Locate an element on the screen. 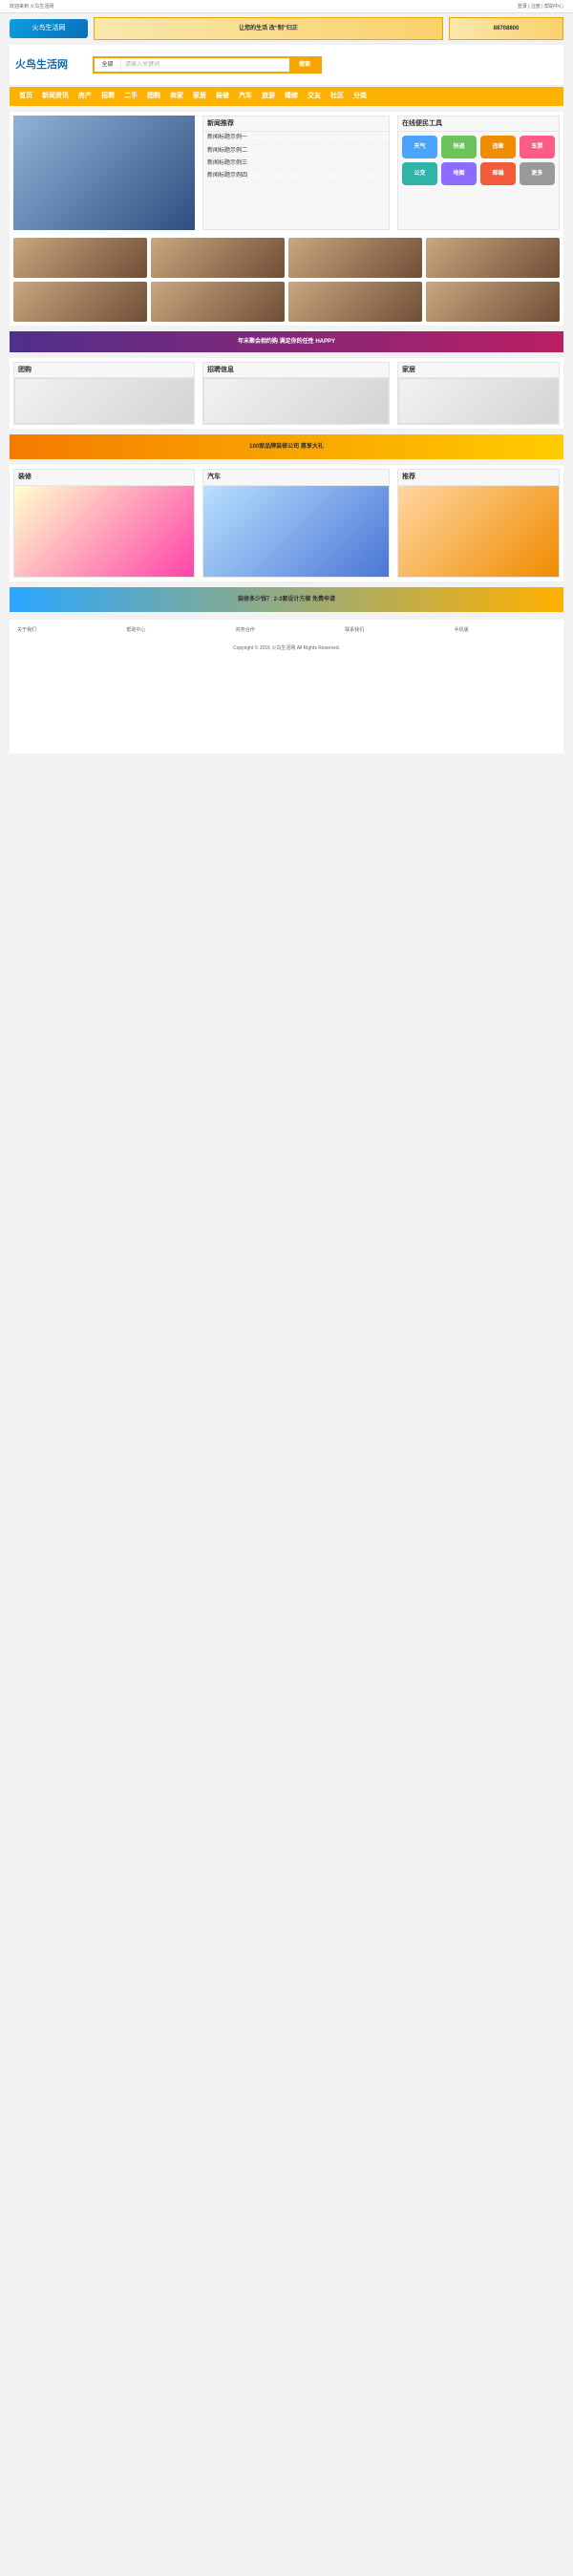 The width and height of the screenshot is (573, 2576). postcode-icon: 邮编 is located at coordinates (498, 174).